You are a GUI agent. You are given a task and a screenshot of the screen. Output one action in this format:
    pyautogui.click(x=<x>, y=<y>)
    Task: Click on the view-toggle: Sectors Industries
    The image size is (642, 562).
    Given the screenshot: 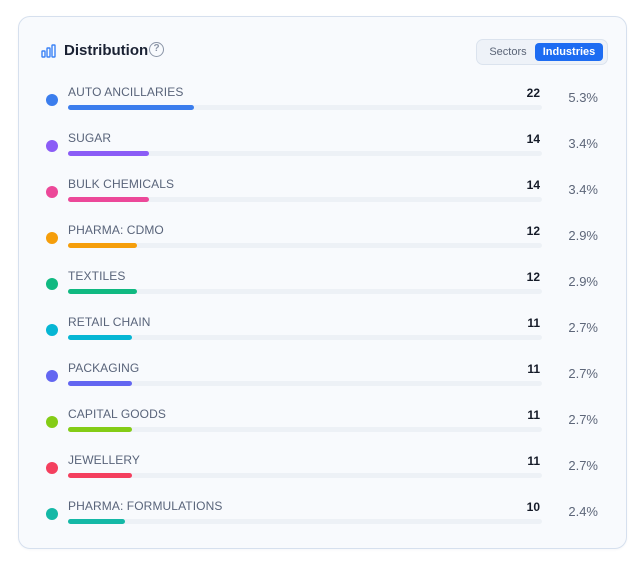 What is the action you would take?
    pyautogui.click(x=542, y=52)
    